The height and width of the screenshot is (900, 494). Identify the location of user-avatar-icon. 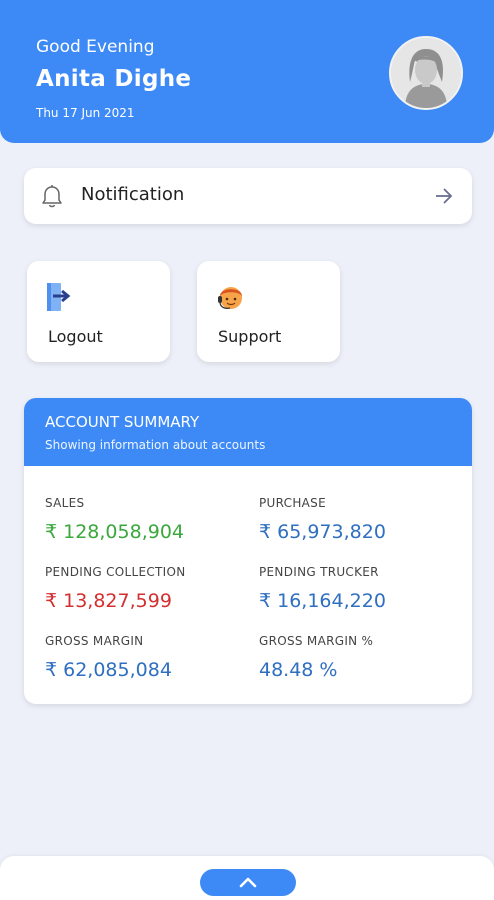
(426, 73).